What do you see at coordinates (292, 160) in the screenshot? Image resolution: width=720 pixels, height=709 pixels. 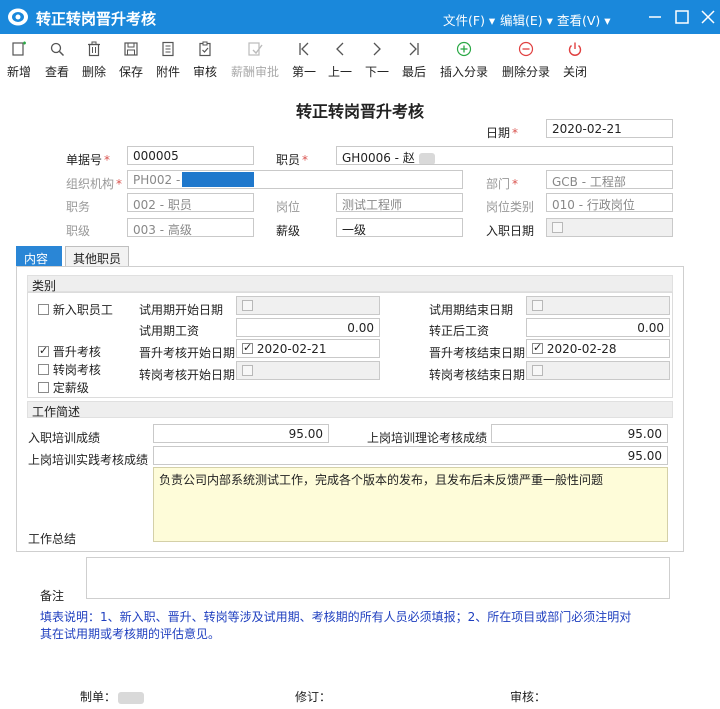 I see `employee-label: 职员 *` at bounding box center [292, 160].